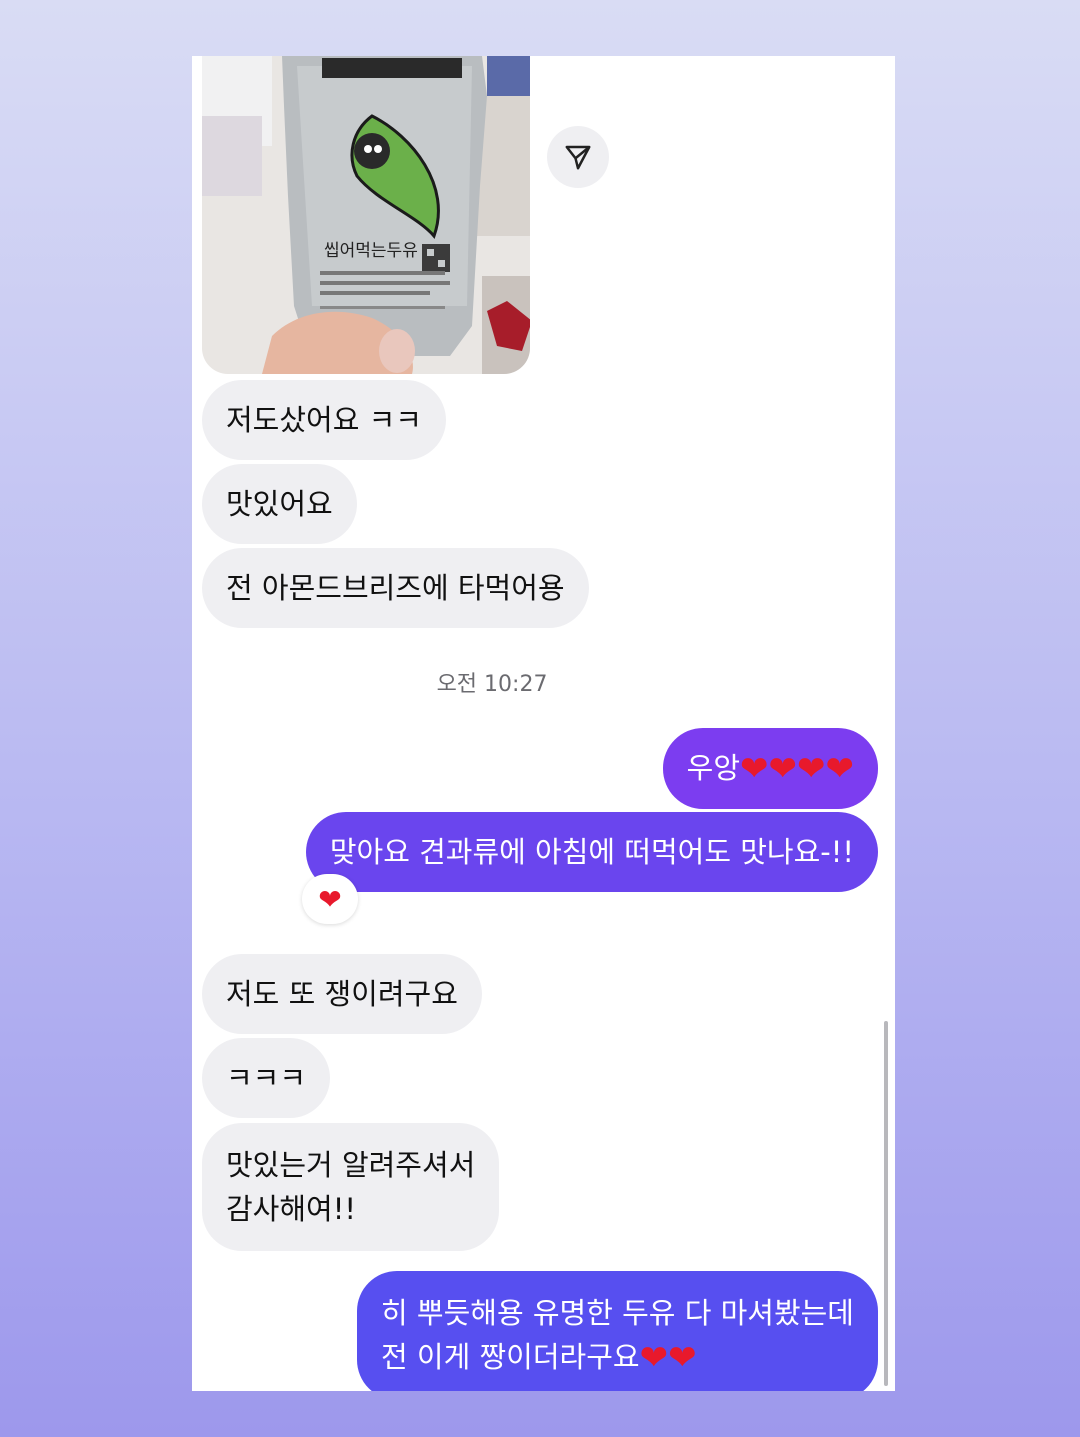 The image size is (1080, 1437). I want to click on message-bubble-outgoing: 히 뿌듯해용 유명한 두유 다 마셔봤는데 전 이게 짱이더라구요❤❤, so click(617, 1331).